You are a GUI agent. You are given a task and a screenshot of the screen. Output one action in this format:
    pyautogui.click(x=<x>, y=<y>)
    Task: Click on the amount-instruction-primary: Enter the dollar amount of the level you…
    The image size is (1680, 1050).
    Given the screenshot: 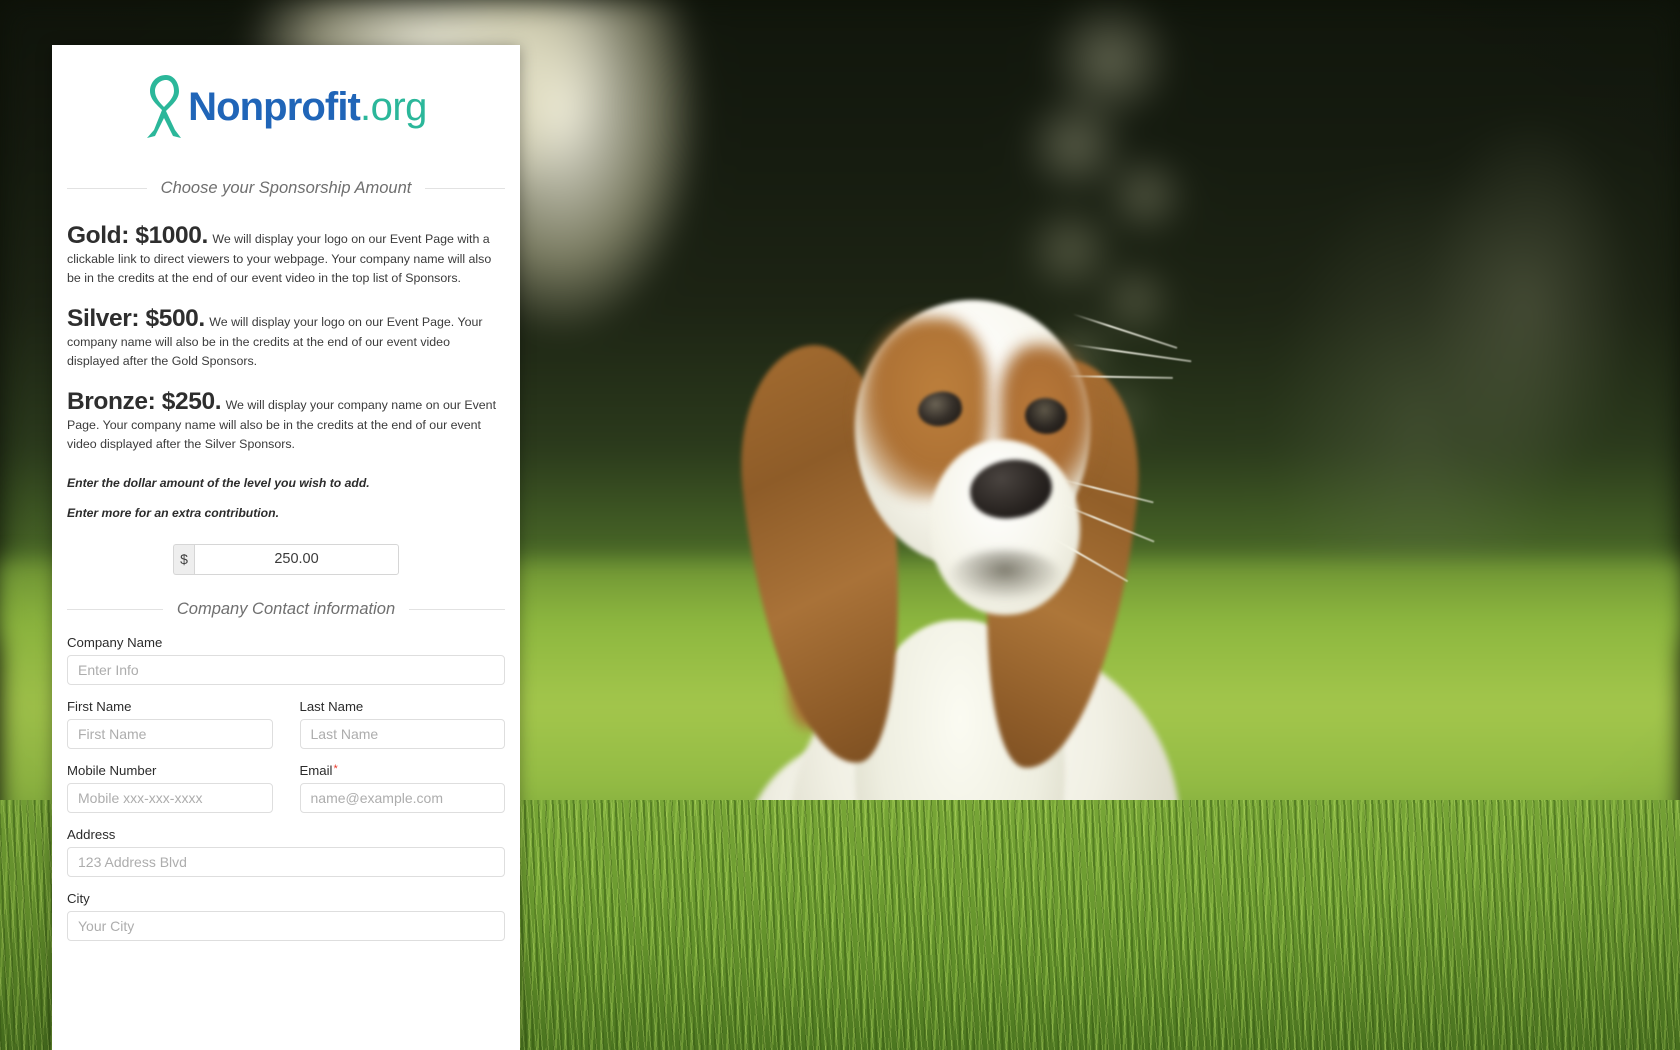 What is the action you would take?
    pyautogui.click(x=218, y=482)
    